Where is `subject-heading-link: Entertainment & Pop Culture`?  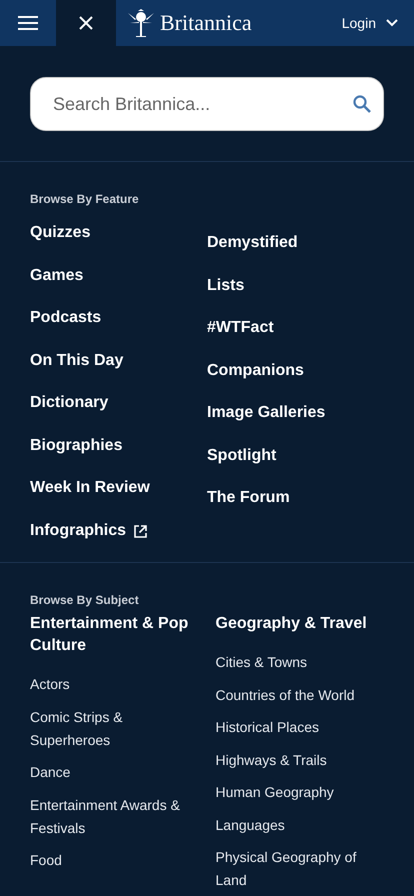
subject-heading-link: Entertainment & Pop Culture is located at coordinates (114, 634).